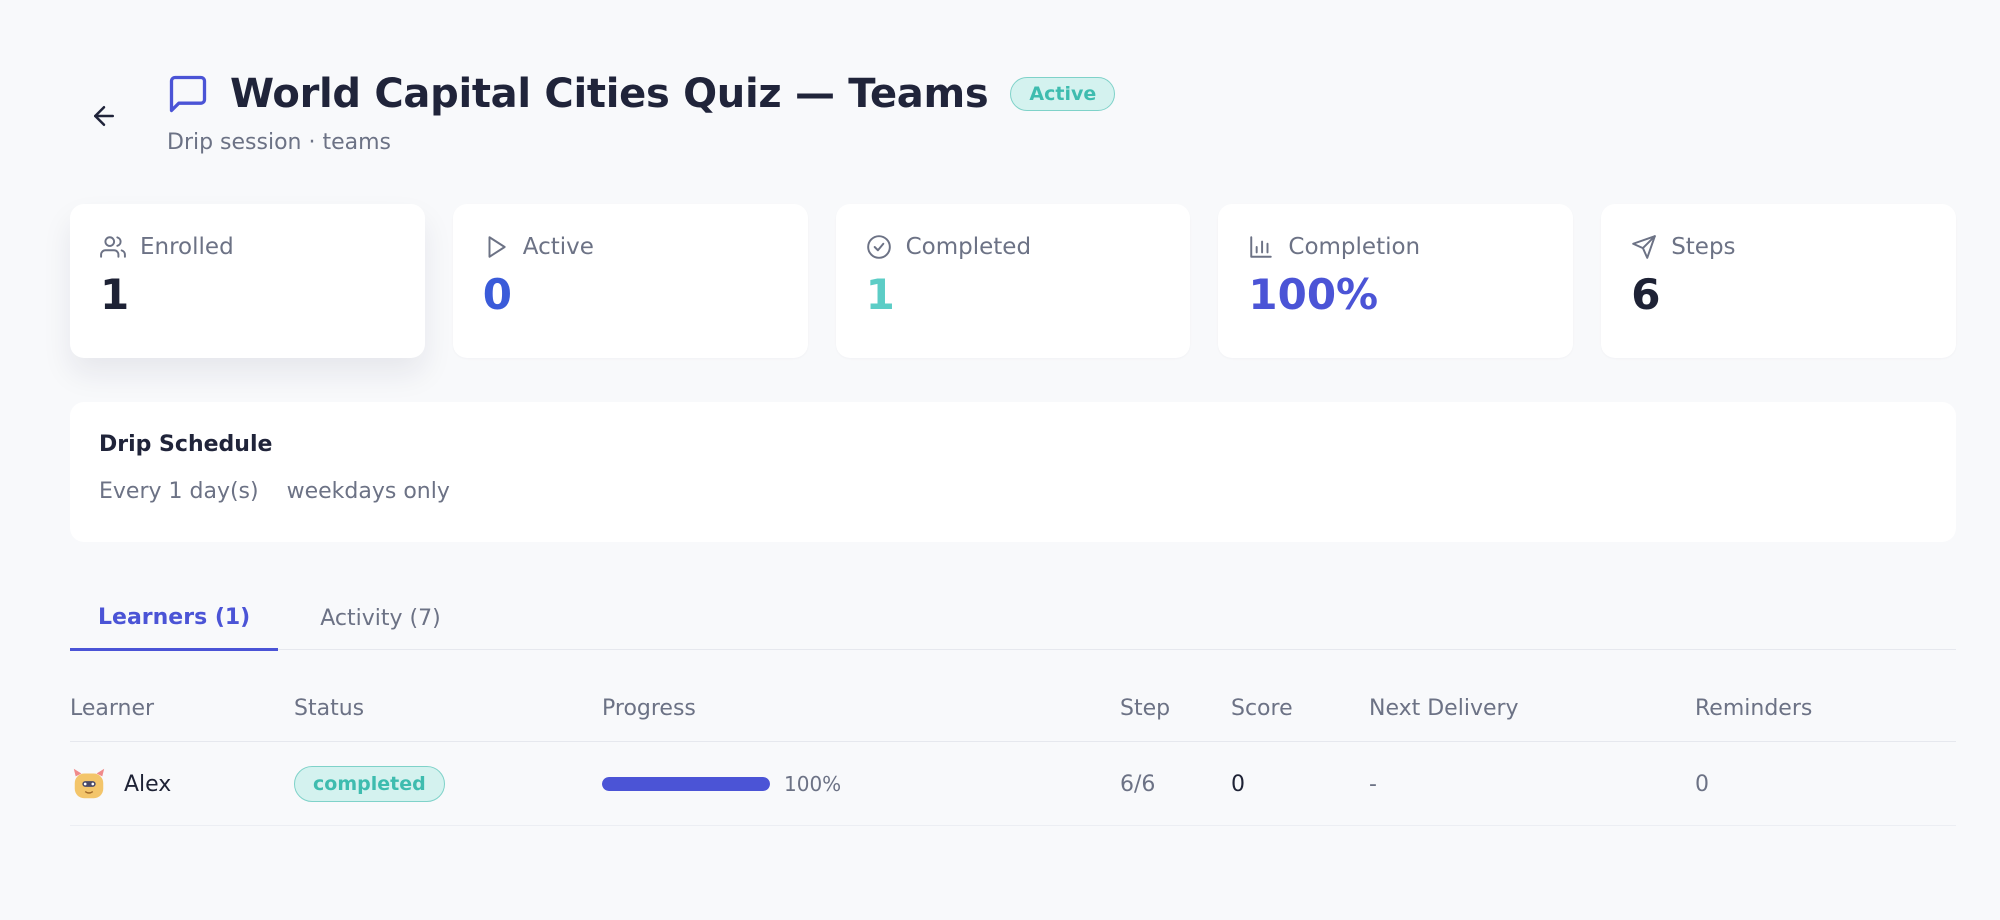 This screenshot has height=920, width=2000. What do you see at coordinates (558, 247) in the screenshot?
I see `stat-label: Active` at bounding box center [558, 247].